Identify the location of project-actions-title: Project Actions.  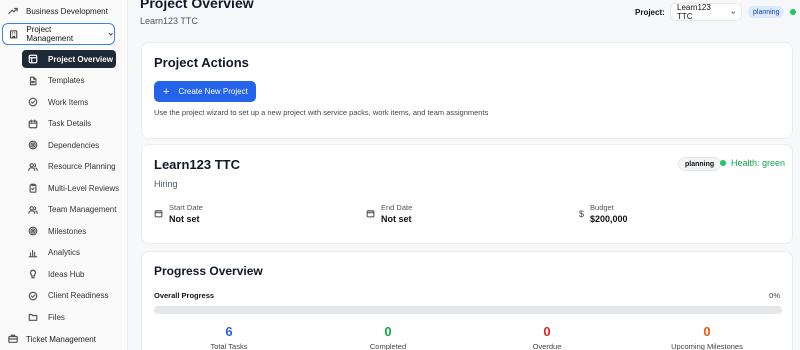
(201, 62).